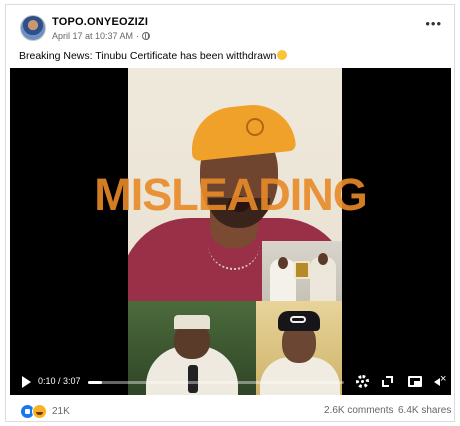 The image size is (460, 426). I want to click on post-footer: 21K 2.6K comments 6.4K shares, so click(230, 410).